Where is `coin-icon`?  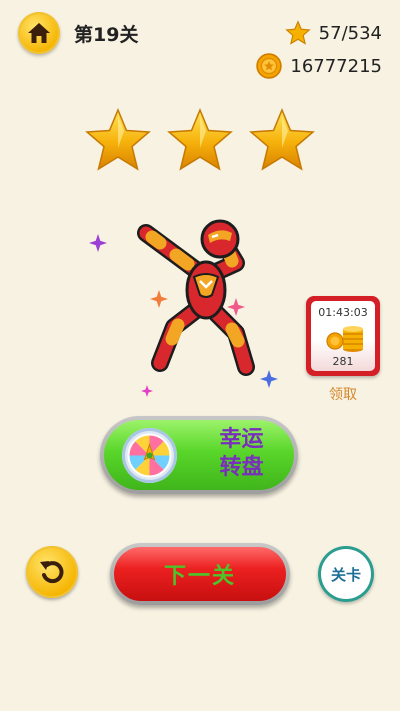
coin-icon is located at coordinates (269, 66).